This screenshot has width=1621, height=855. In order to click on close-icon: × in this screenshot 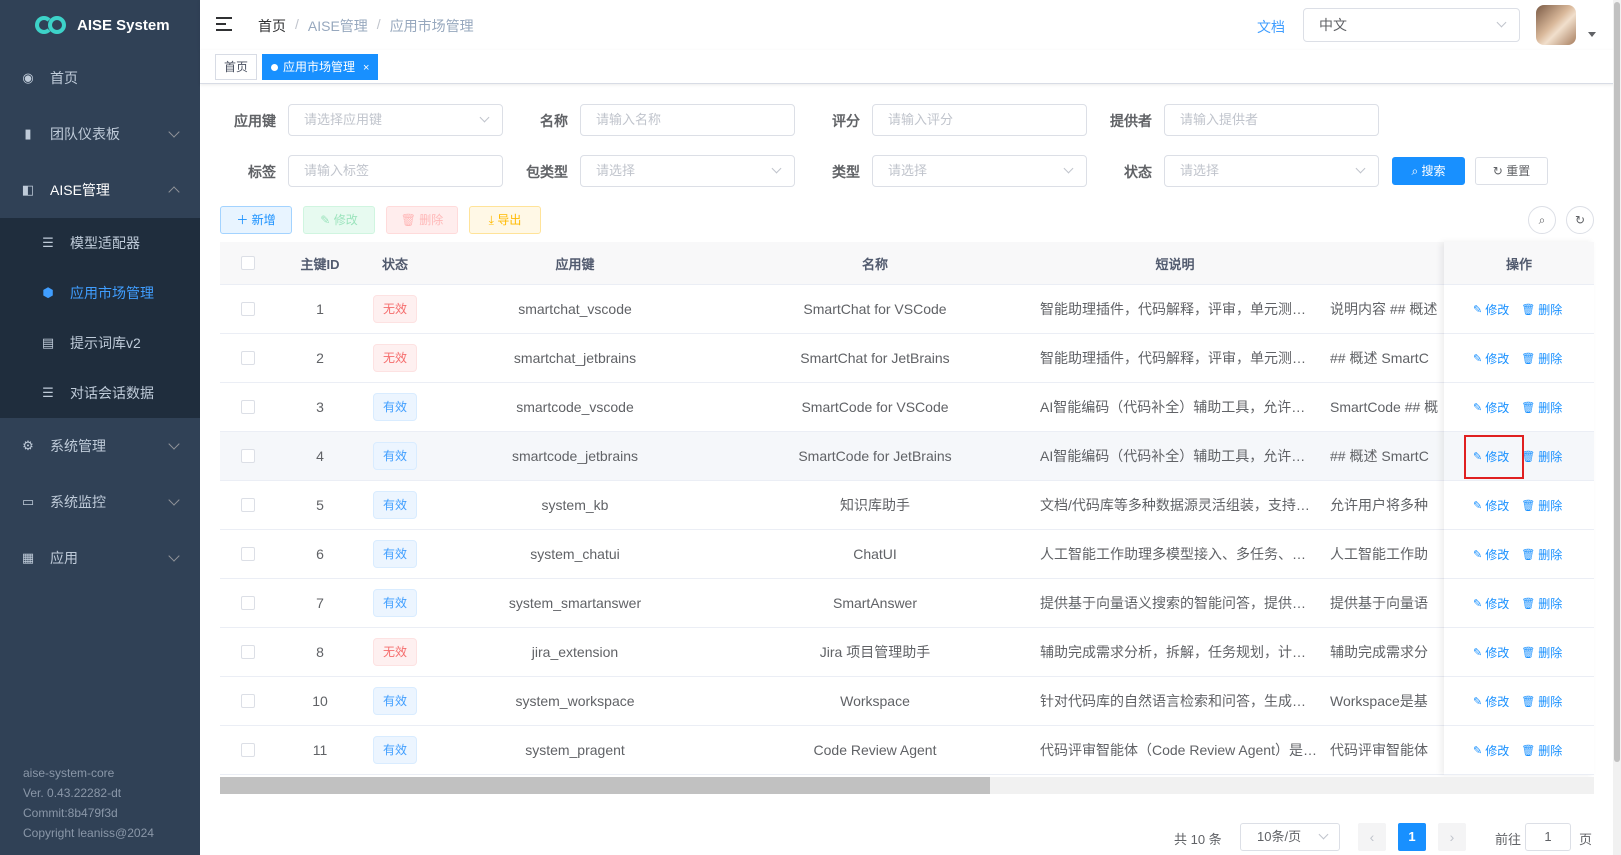, I will do `click(366, 68)`.